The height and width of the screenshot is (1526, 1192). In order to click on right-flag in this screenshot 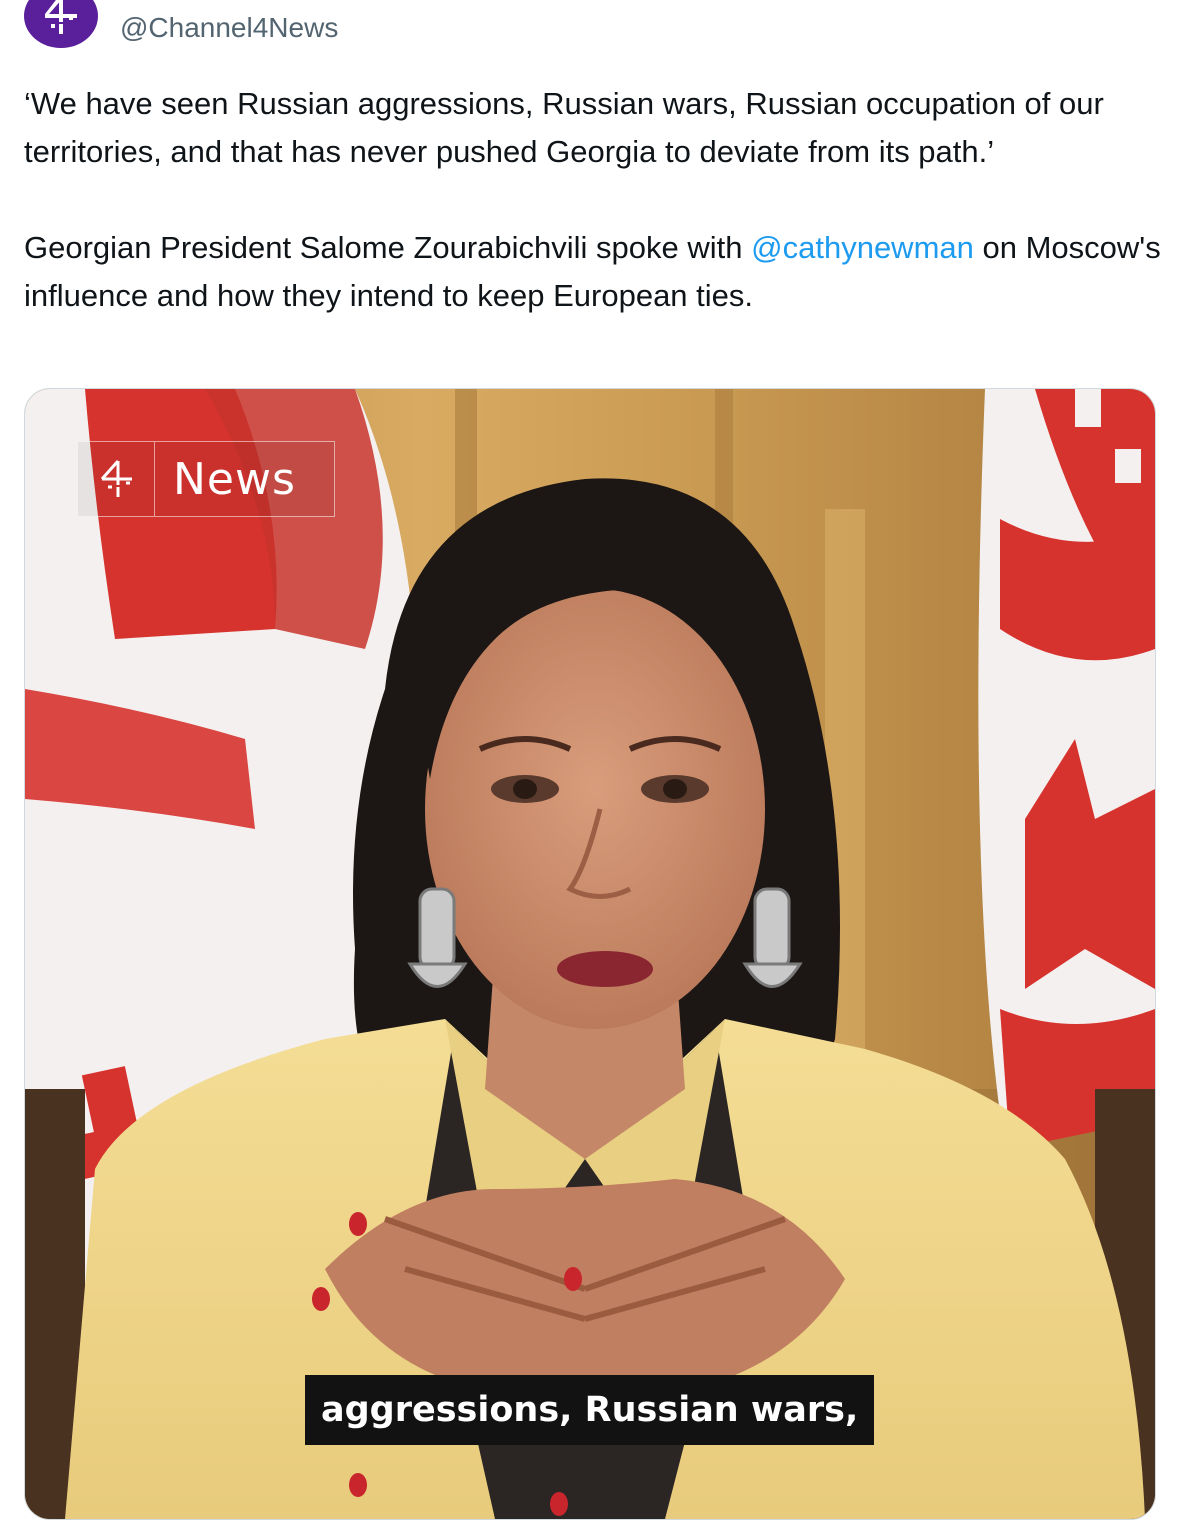, I will do `click(1066, 769)`.